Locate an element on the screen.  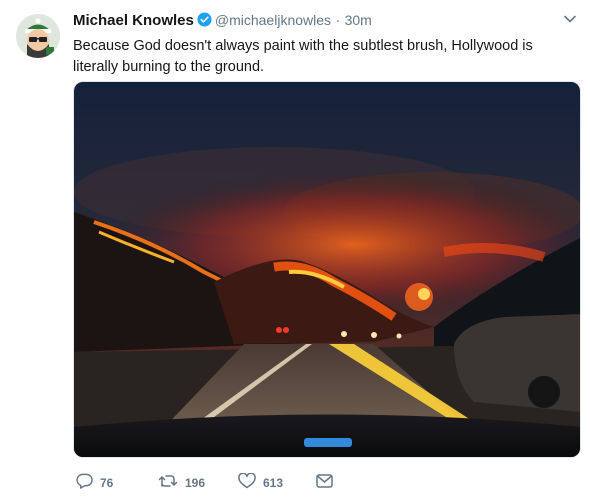
reply-icon is located at coordinates (84, 483).